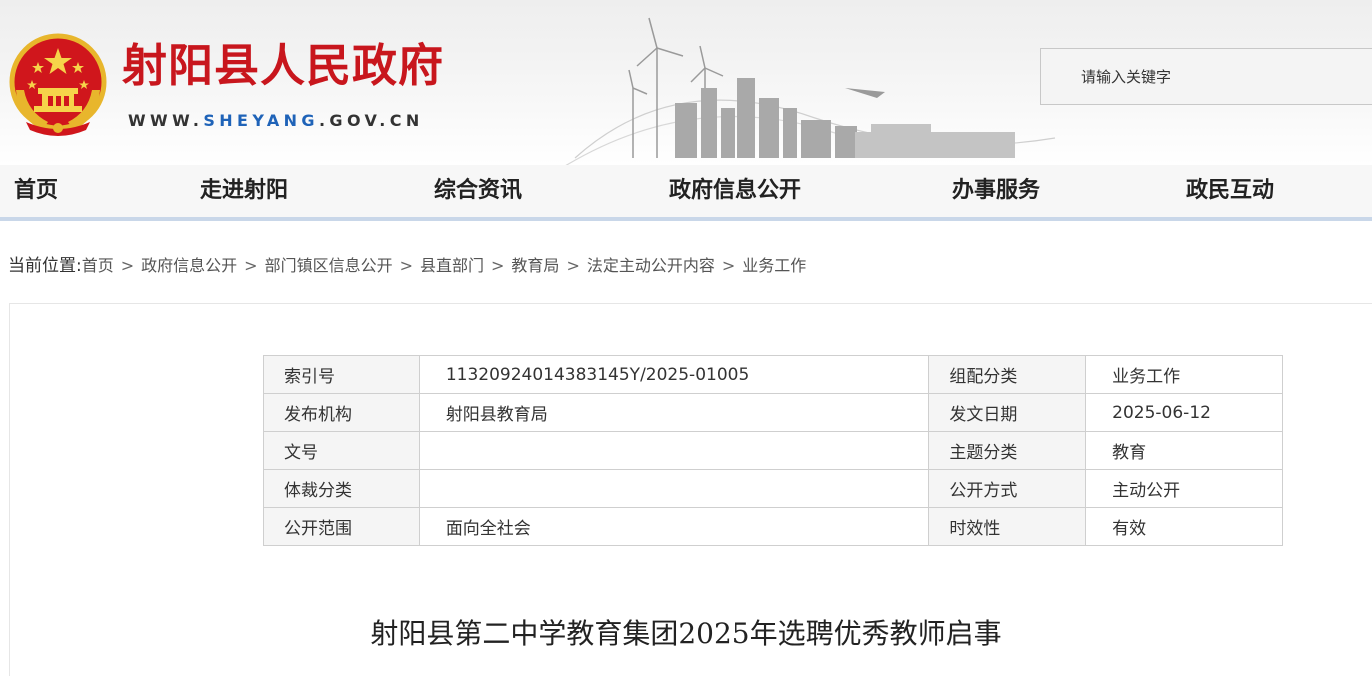  Describe the element at coordinates (686, 633) in the screenshot. I see `article-title: 射阳县第二中学教育集团2025年选聘优秀教师启事` at that location.